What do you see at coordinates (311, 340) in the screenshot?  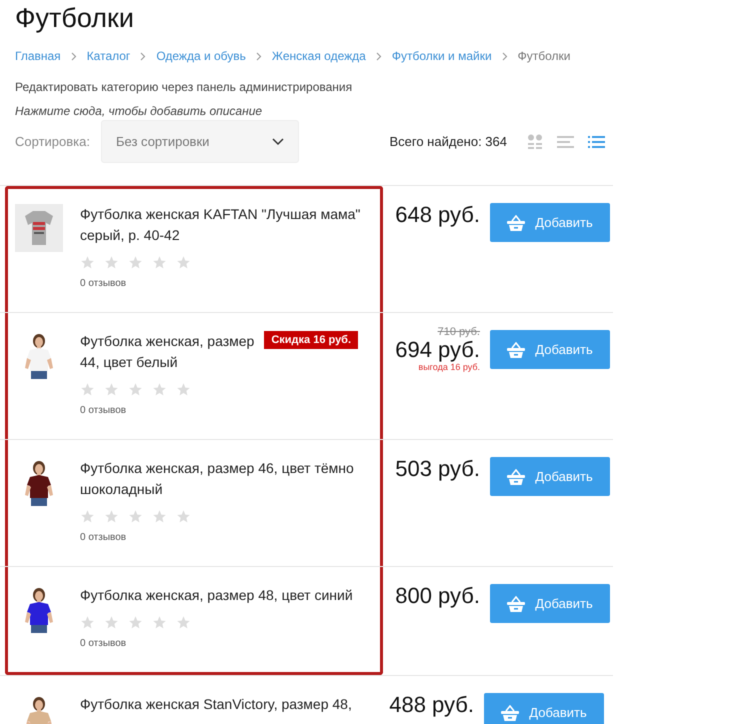 I see `discount-badge: Скидка 16 руб.` at bounding box center [311, 340].